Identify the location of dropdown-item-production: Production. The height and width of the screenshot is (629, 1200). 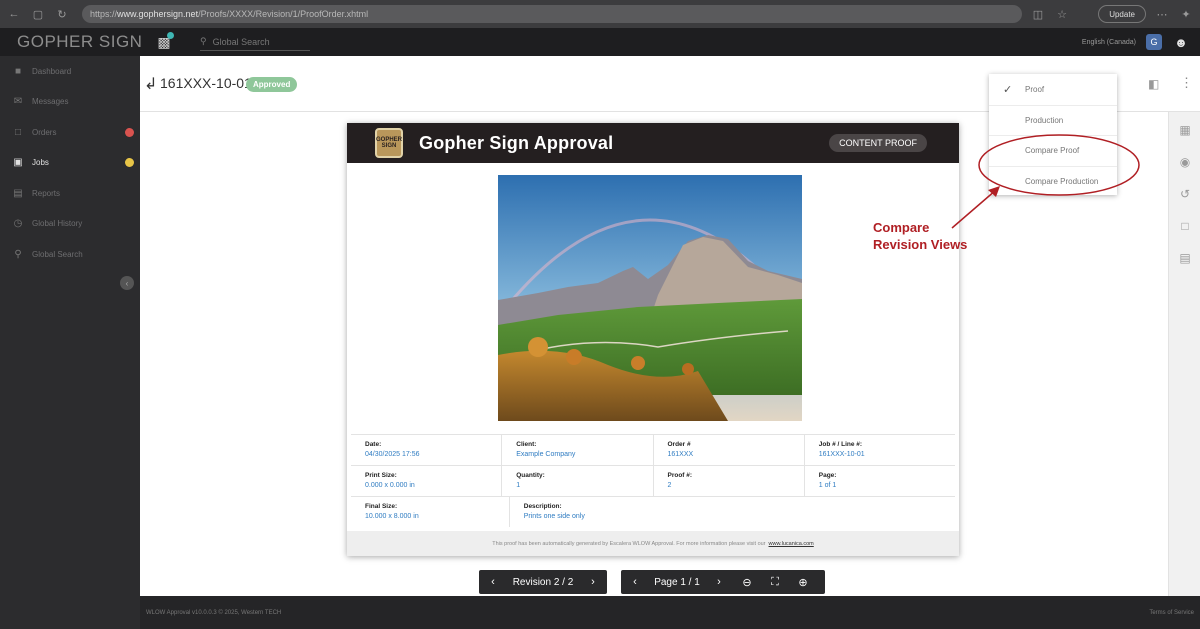
(1053, 120).